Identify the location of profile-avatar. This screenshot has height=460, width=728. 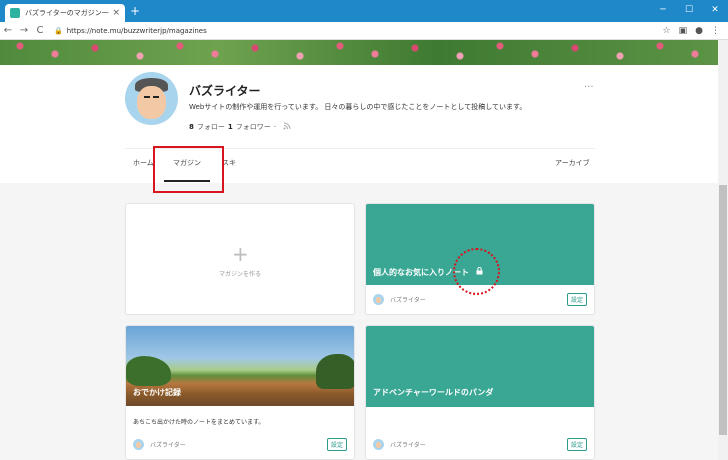
(151, 98).